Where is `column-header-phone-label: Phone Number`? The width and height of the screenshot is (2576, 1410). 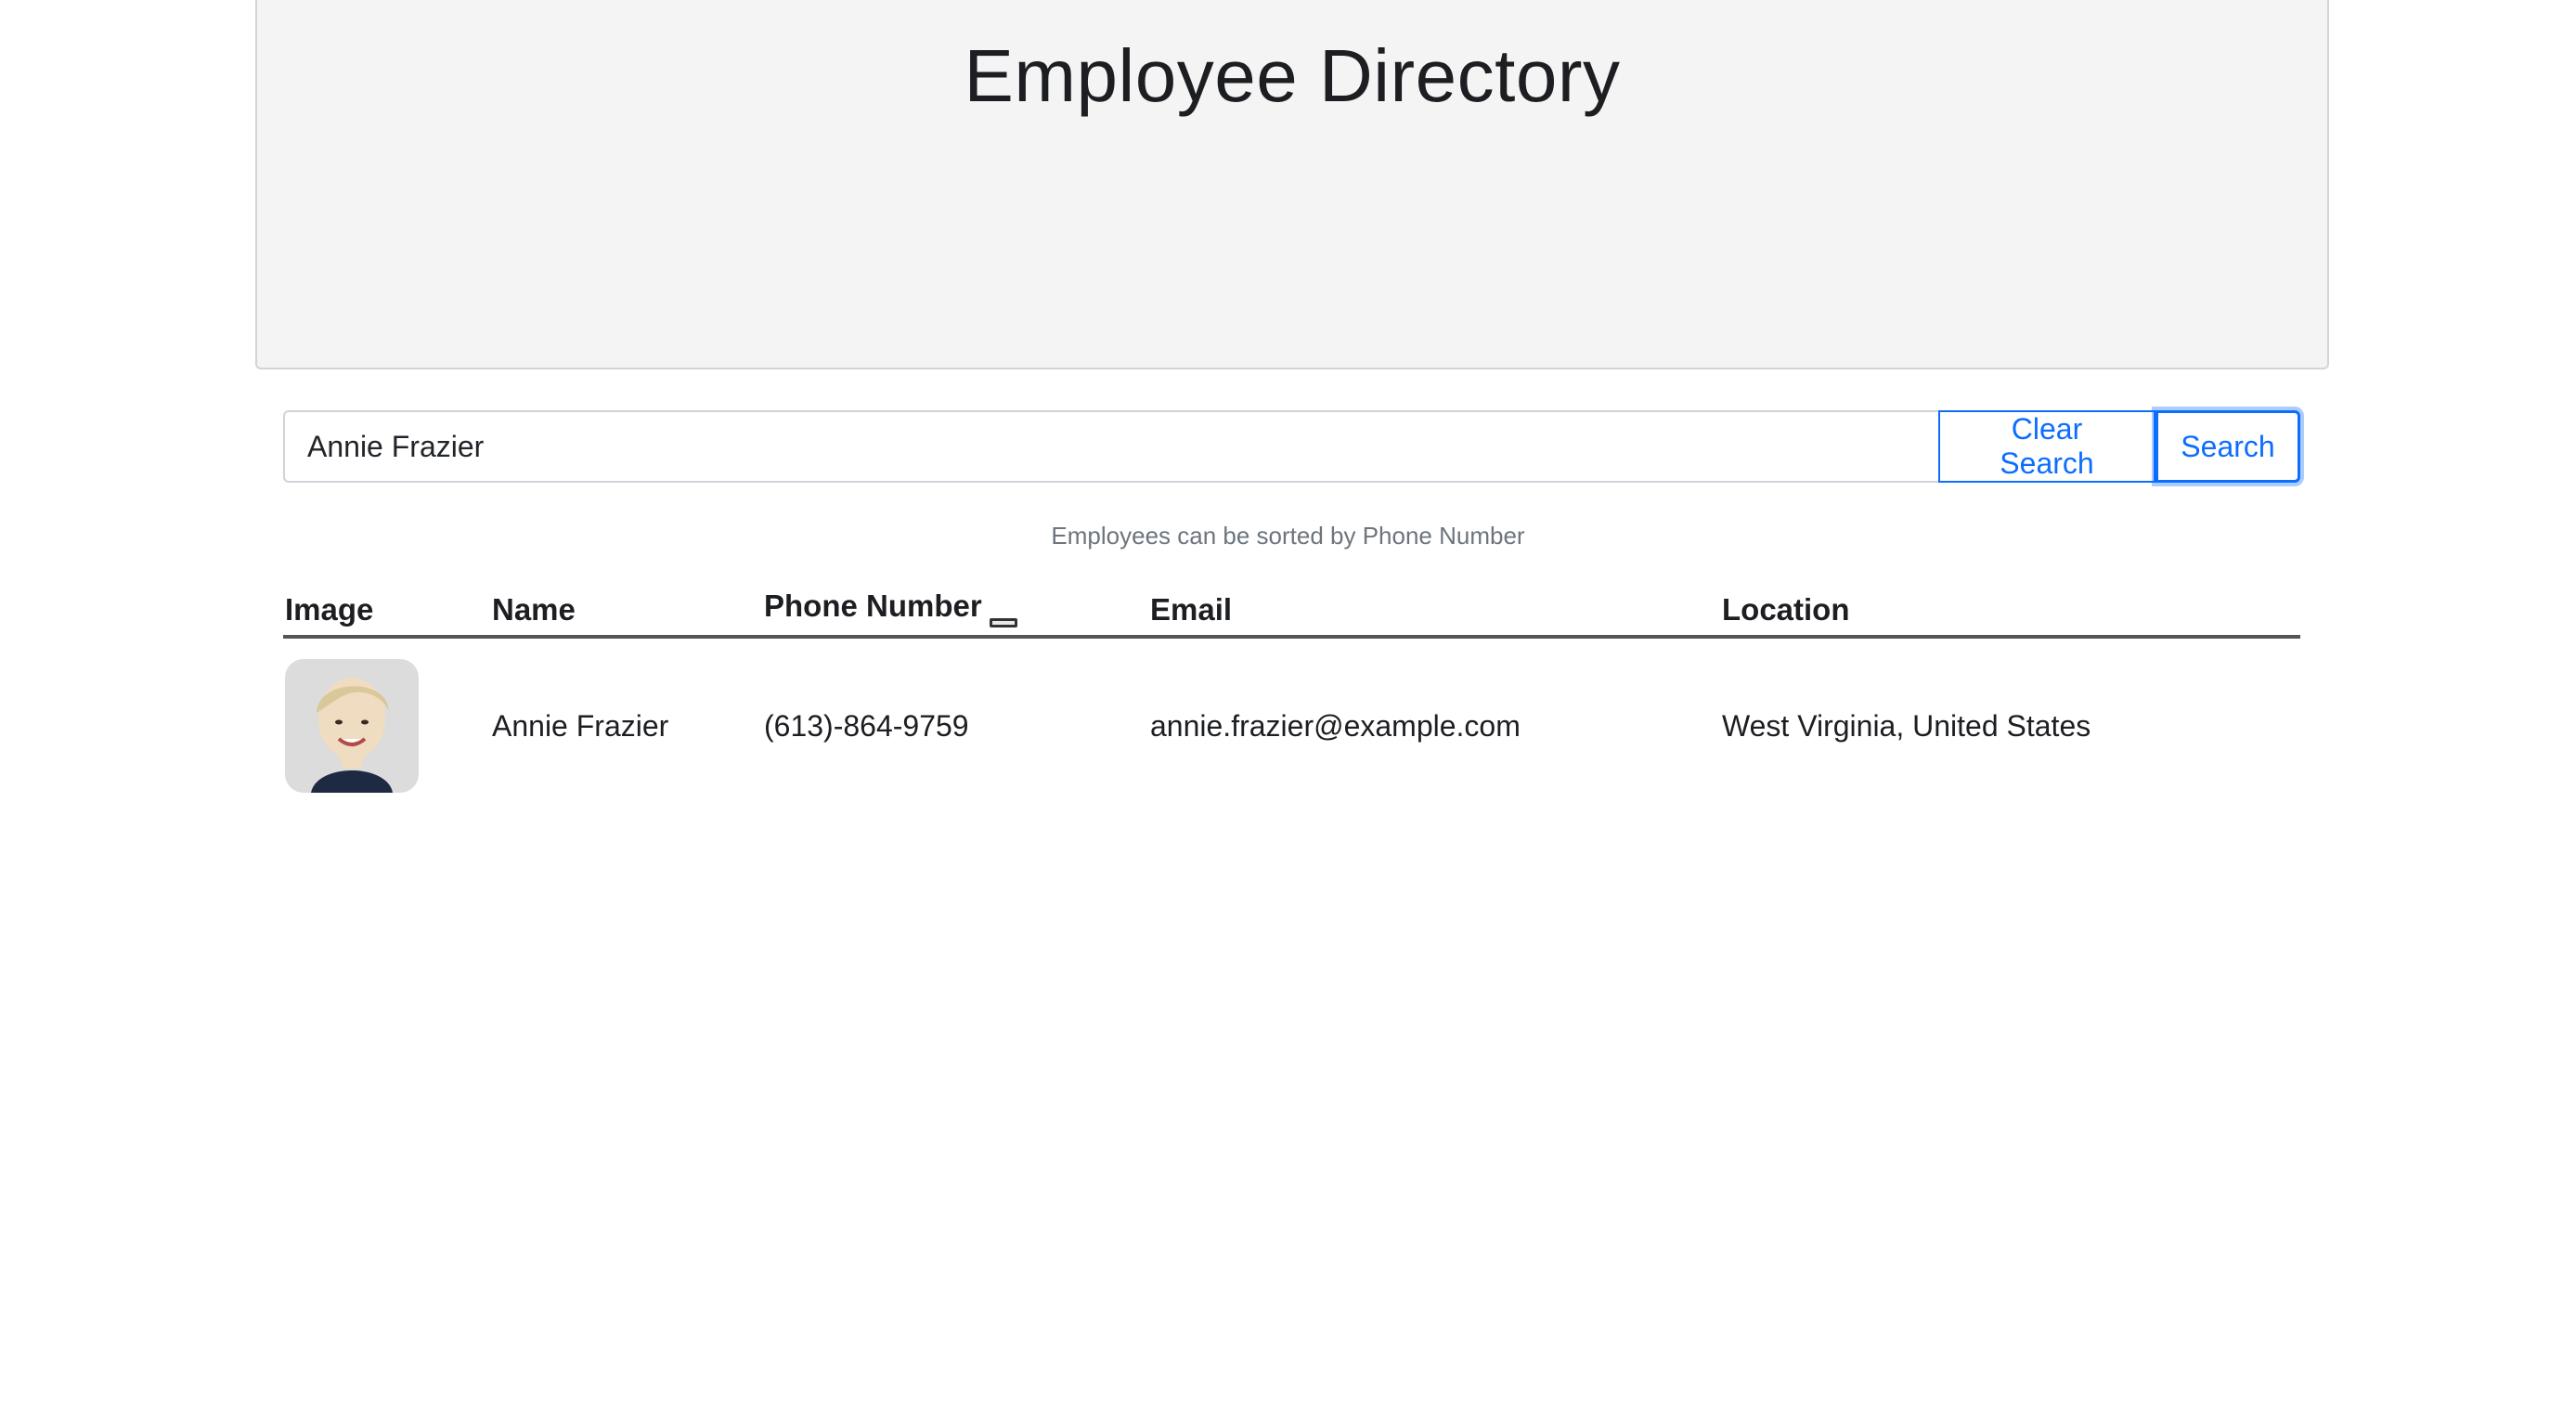 column-header-phone-label: Phone Number is located at coordinates (873, 606).